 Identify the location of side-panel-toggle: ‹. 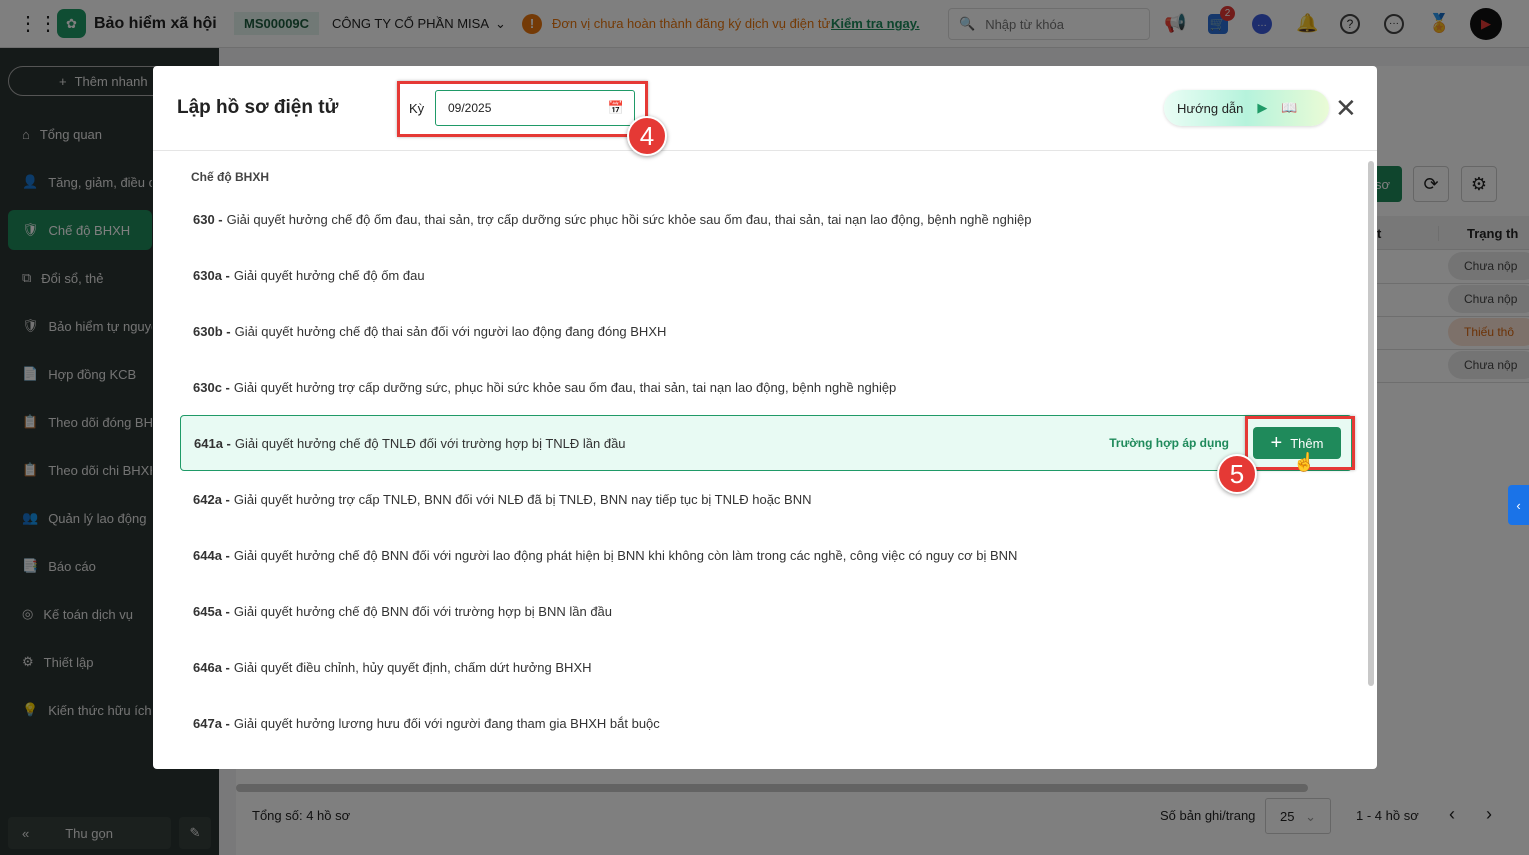
(1518, 505).